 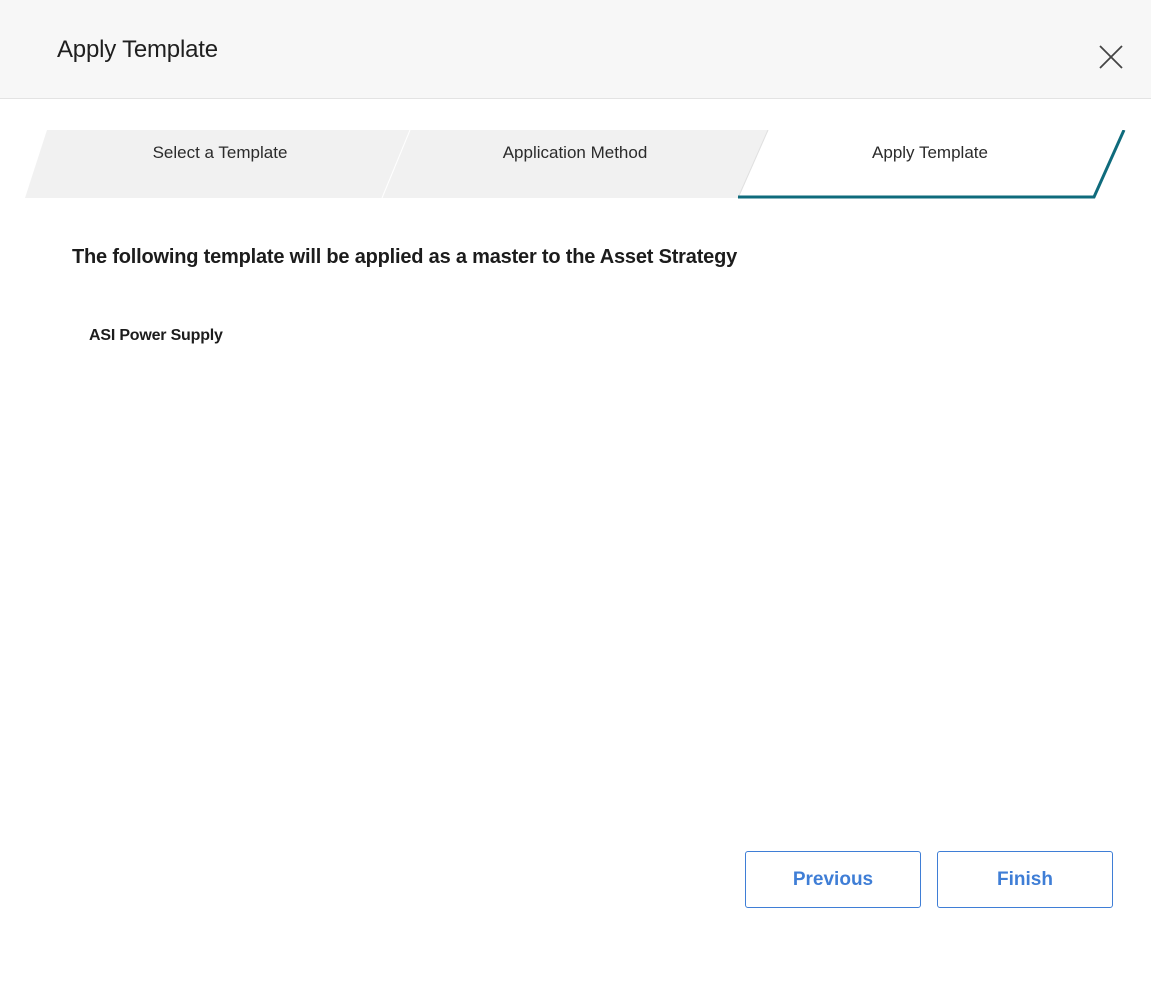 I want to click on finish-button: Finish, so click(x=1025, y=879).